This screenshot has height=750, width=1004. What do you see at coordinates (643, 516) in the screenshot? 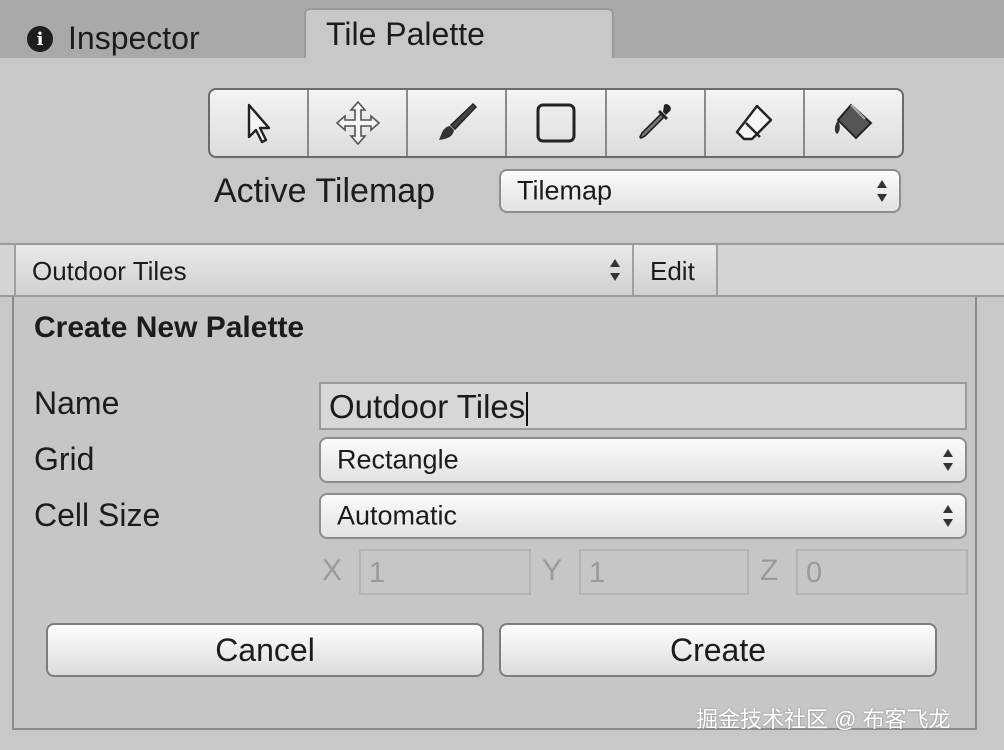
I see `cell-size-dropdown: Automatic` at bounding box center [643, 516].